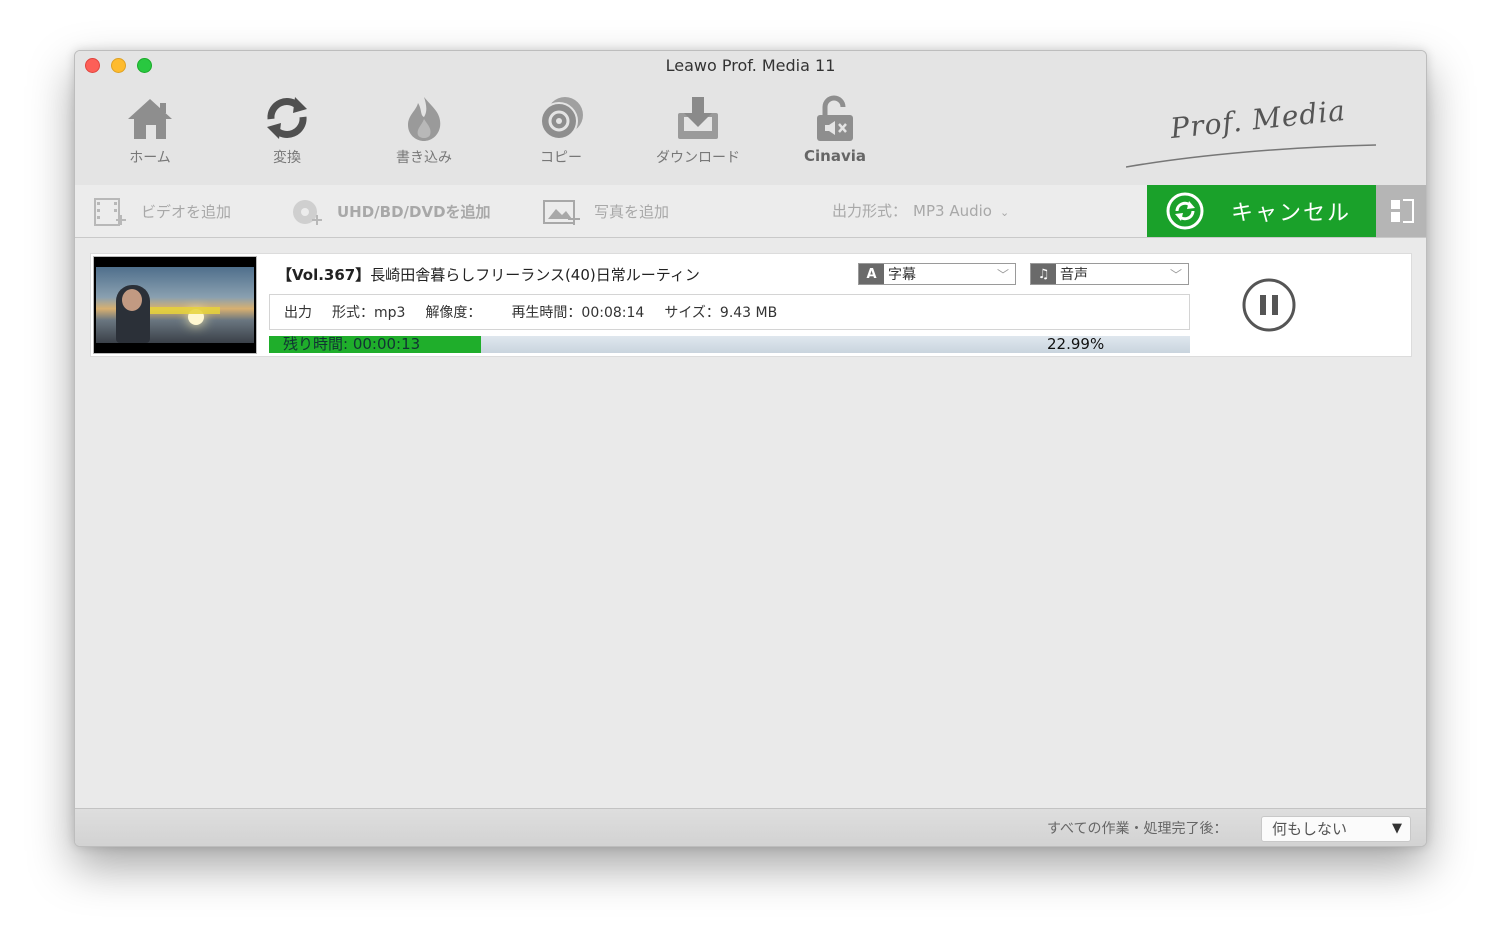 The image size is (1500, 945). What do you see at coordinates (307, 212) in the screenshot?
I see `add-disc-icon` at bounding box center [307, 212].